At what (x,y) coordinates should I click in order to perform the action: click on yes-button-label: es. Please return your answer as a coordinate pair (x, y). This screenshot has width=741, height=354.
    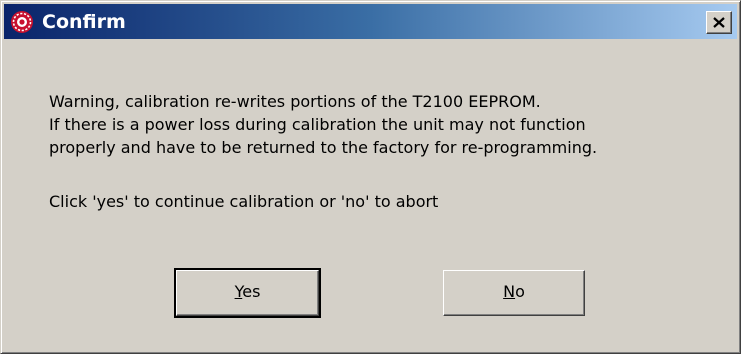
    Looking at the image, I should click on (251, 291).